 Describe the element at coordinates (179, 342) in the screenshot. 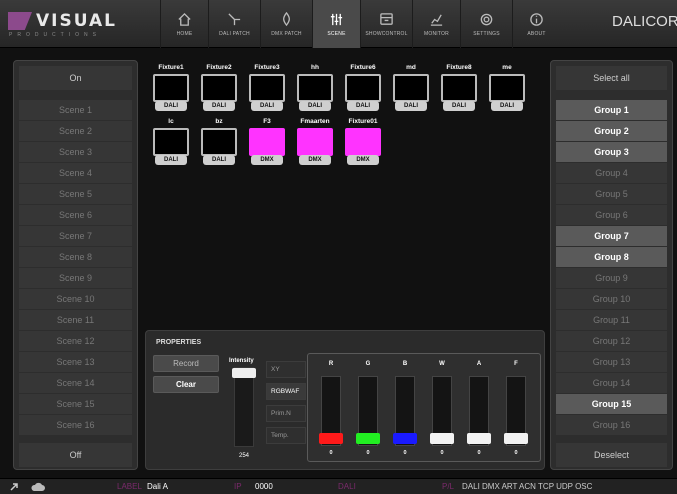

I see `properties-title: PROPERTIES` at that location.